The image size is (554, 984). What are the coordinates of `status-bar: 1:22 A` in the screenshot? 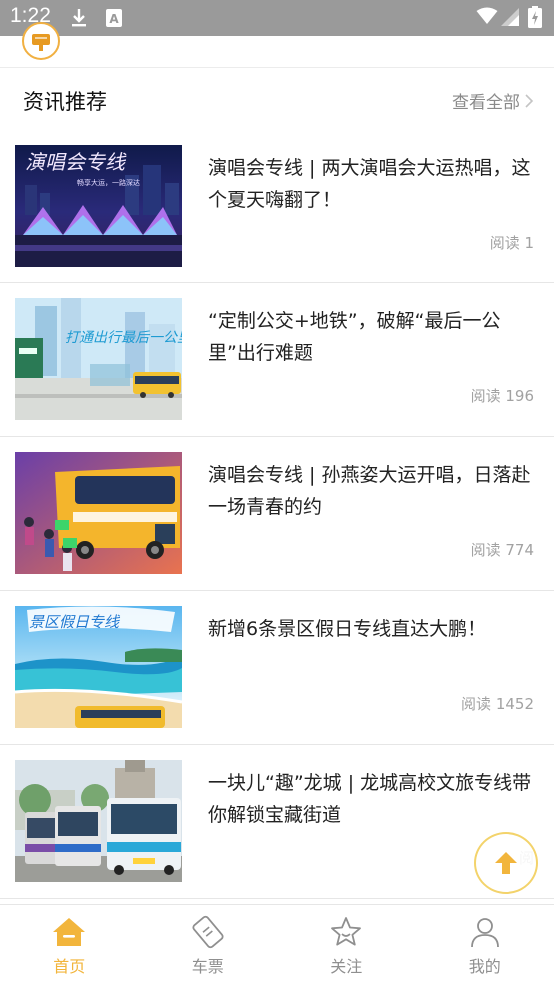 It's located at (277, 18).